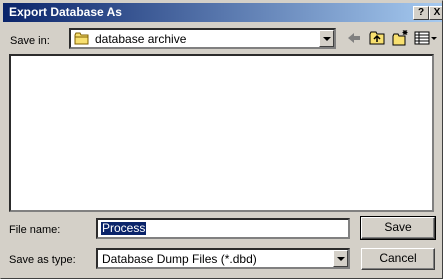 The image size is (443, 279). What do you see at coordinates (141, 39) in the screenshot?
I see `save-in-value: database archive` at bounding box center [141, 39].